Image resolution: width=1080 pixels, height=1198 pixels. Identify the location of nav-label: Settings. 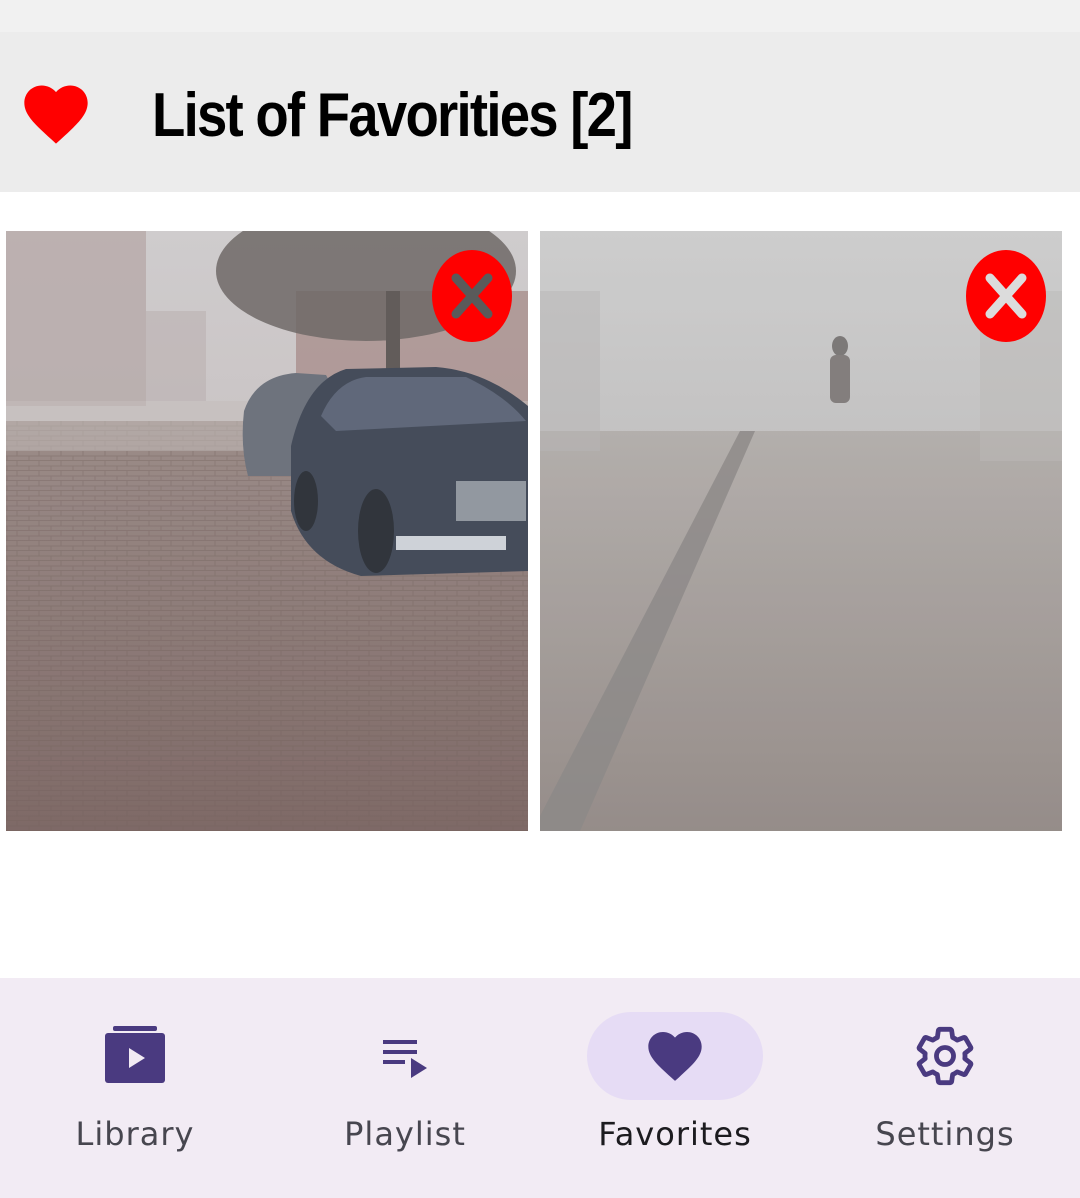
(945, 1134).